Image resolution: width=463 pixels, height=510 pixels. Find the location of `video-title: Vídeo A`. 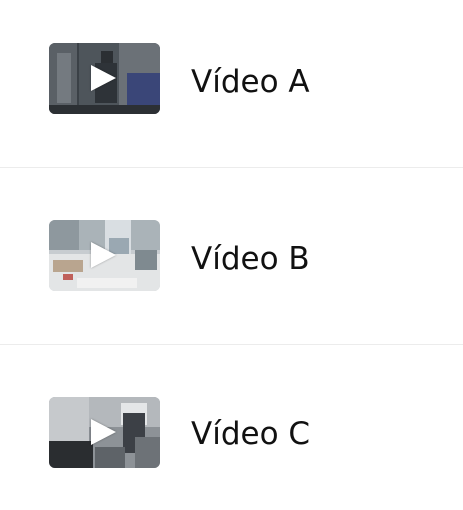

video-title: Vídeo A is located at coordinates (250, 82).